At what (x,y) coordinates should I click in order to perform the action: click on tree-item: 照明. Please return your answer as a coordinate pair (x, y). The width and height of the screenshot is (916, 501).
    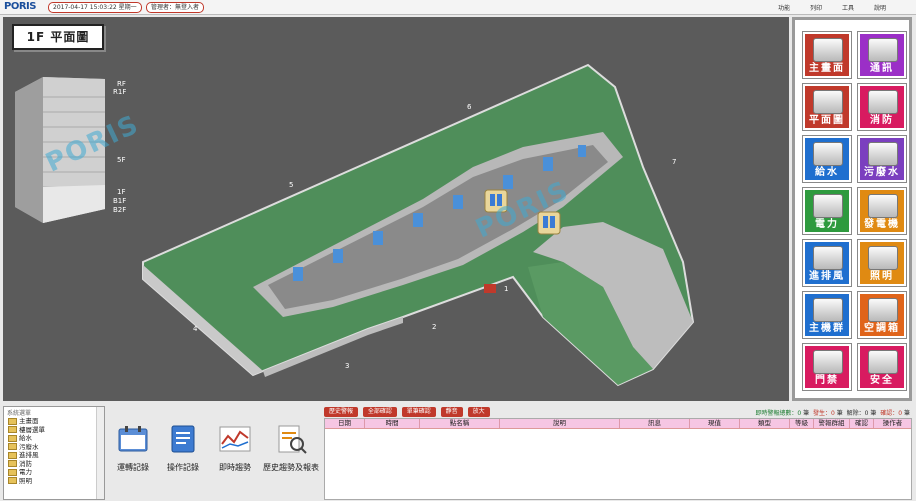
    Looking at the image, I should click on (26, 481).